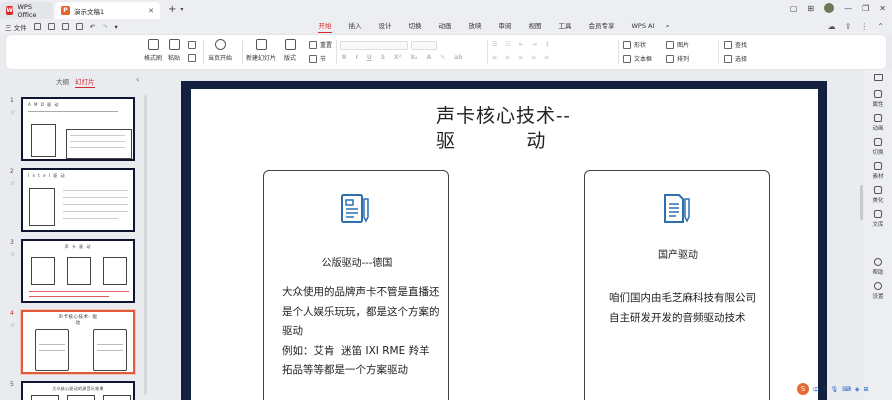 Image resolution: width=892 pixels, height=400 pixels. Describe the element at coordinates (878, 77) in the screenshot. I see `panel-toggle-icon` at that location.